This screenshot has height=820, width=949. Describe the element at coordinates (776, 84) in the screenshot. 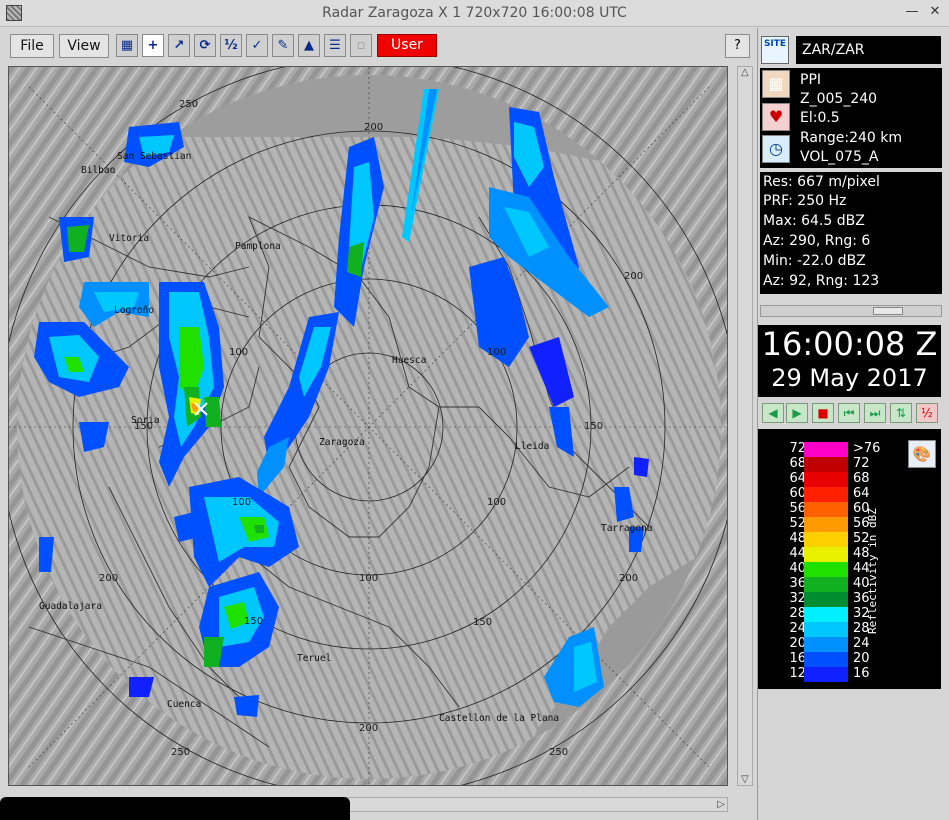

I see `product-grid-icon: ▦` at that location.